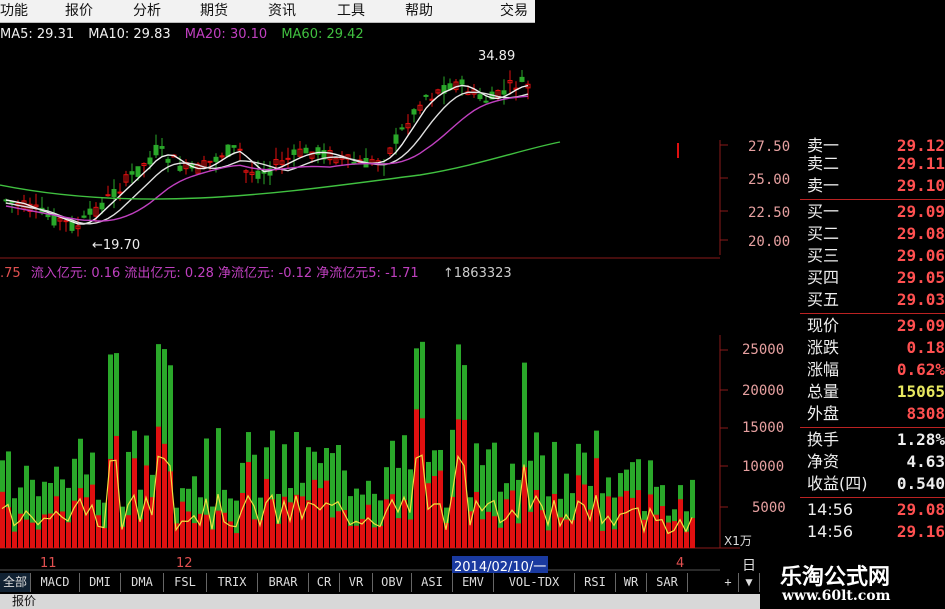 The image size is (945, 609). Describe the element at coordinates (15, 582) in the screenshot. I see `tab-all: 全部` at that location.